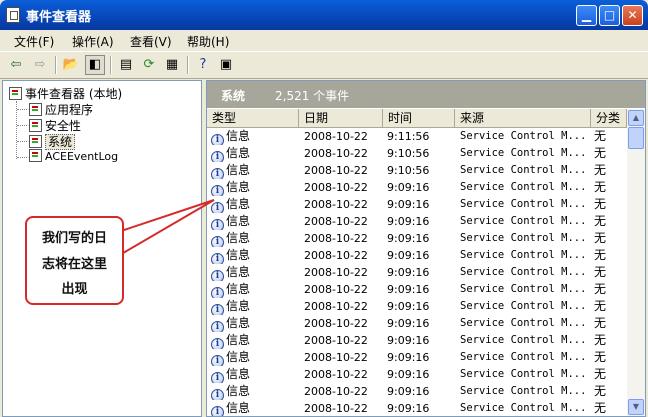  I want to click on callout-pointer-shape, so click(166, 228).